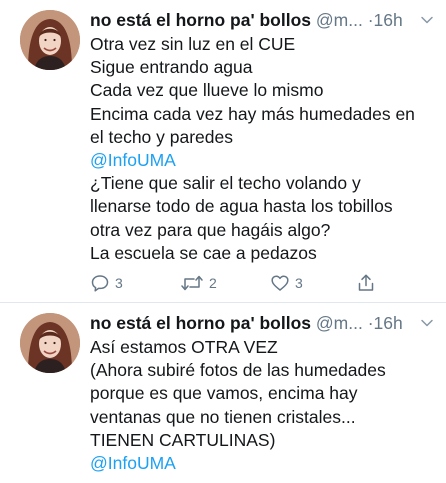 This screenshot has width=446, height=483. What do you see at coordinates (210, 229) in the screenshot?
I see `text-line: otra vez para que hagáis algo?` at bounding box center [210, 229].